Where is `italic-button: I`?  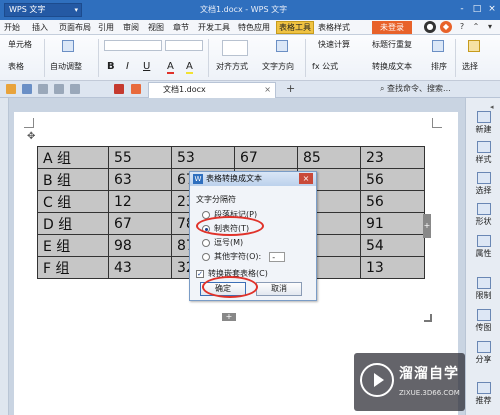 italic-button: I is located at coordinates (127, 66).